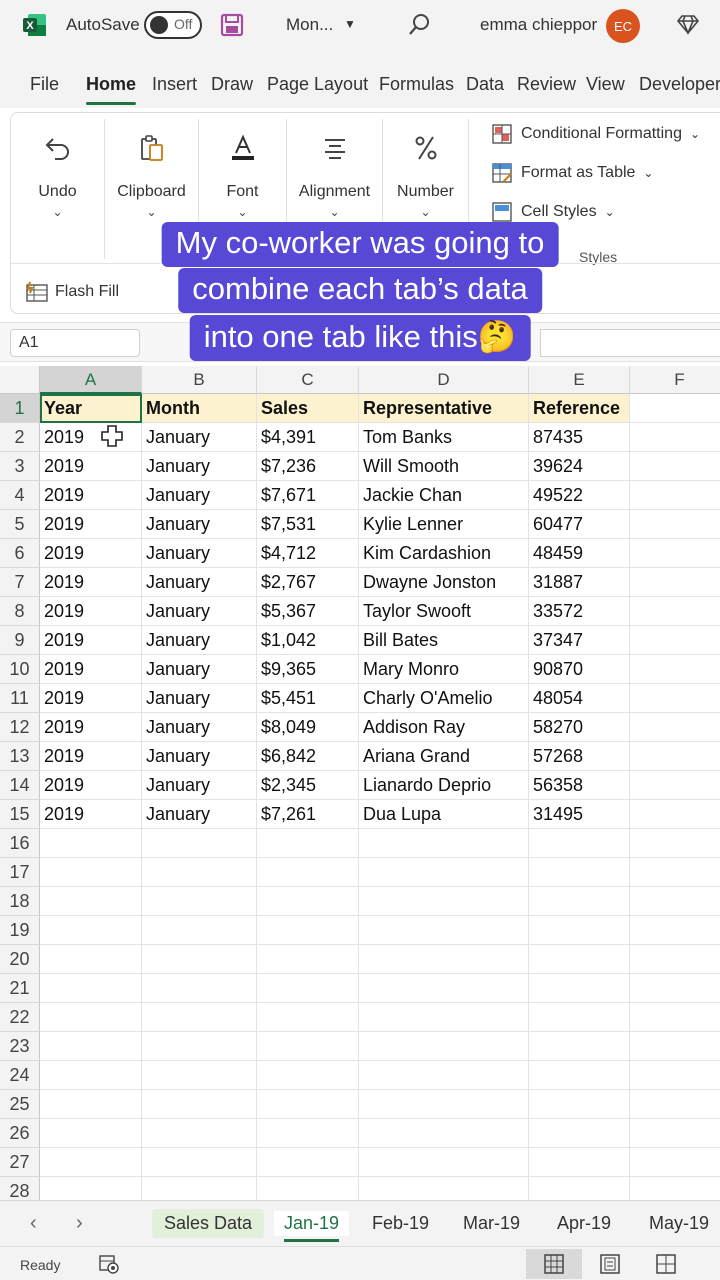  I want to click on row-header-14: 14, so click(20, 785).